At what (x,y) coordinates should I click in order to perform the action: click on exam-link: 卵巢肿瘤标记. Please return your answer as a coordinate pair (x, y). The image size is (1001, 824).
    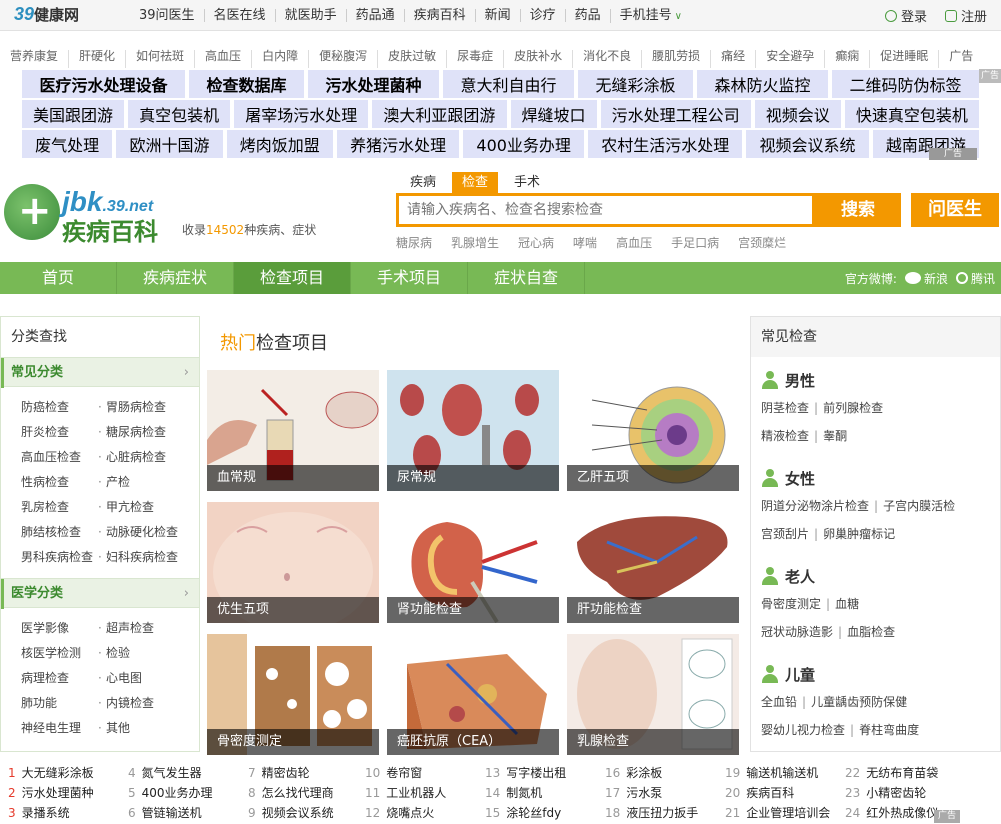
    Looking at the image, I should click on (859, 534).